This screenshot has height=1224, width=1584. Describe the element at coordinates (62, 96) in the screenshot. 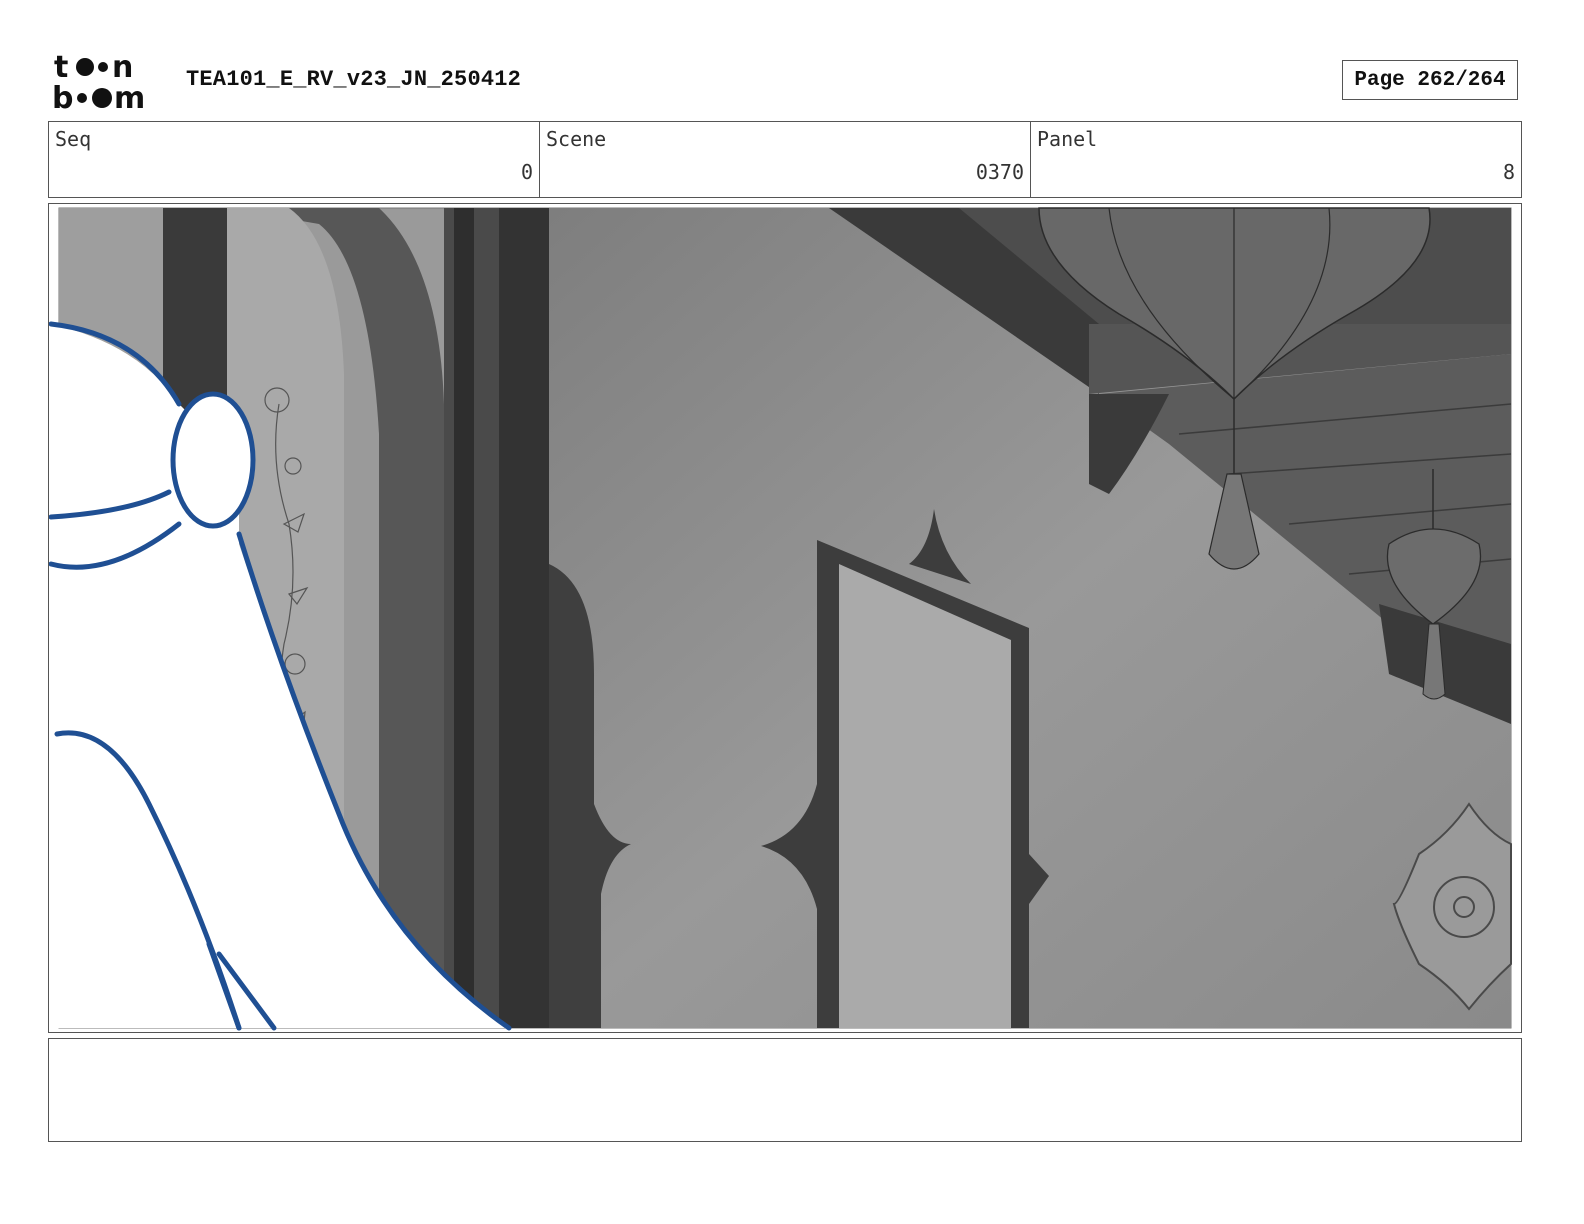

I see `svg-text: b` at that location.